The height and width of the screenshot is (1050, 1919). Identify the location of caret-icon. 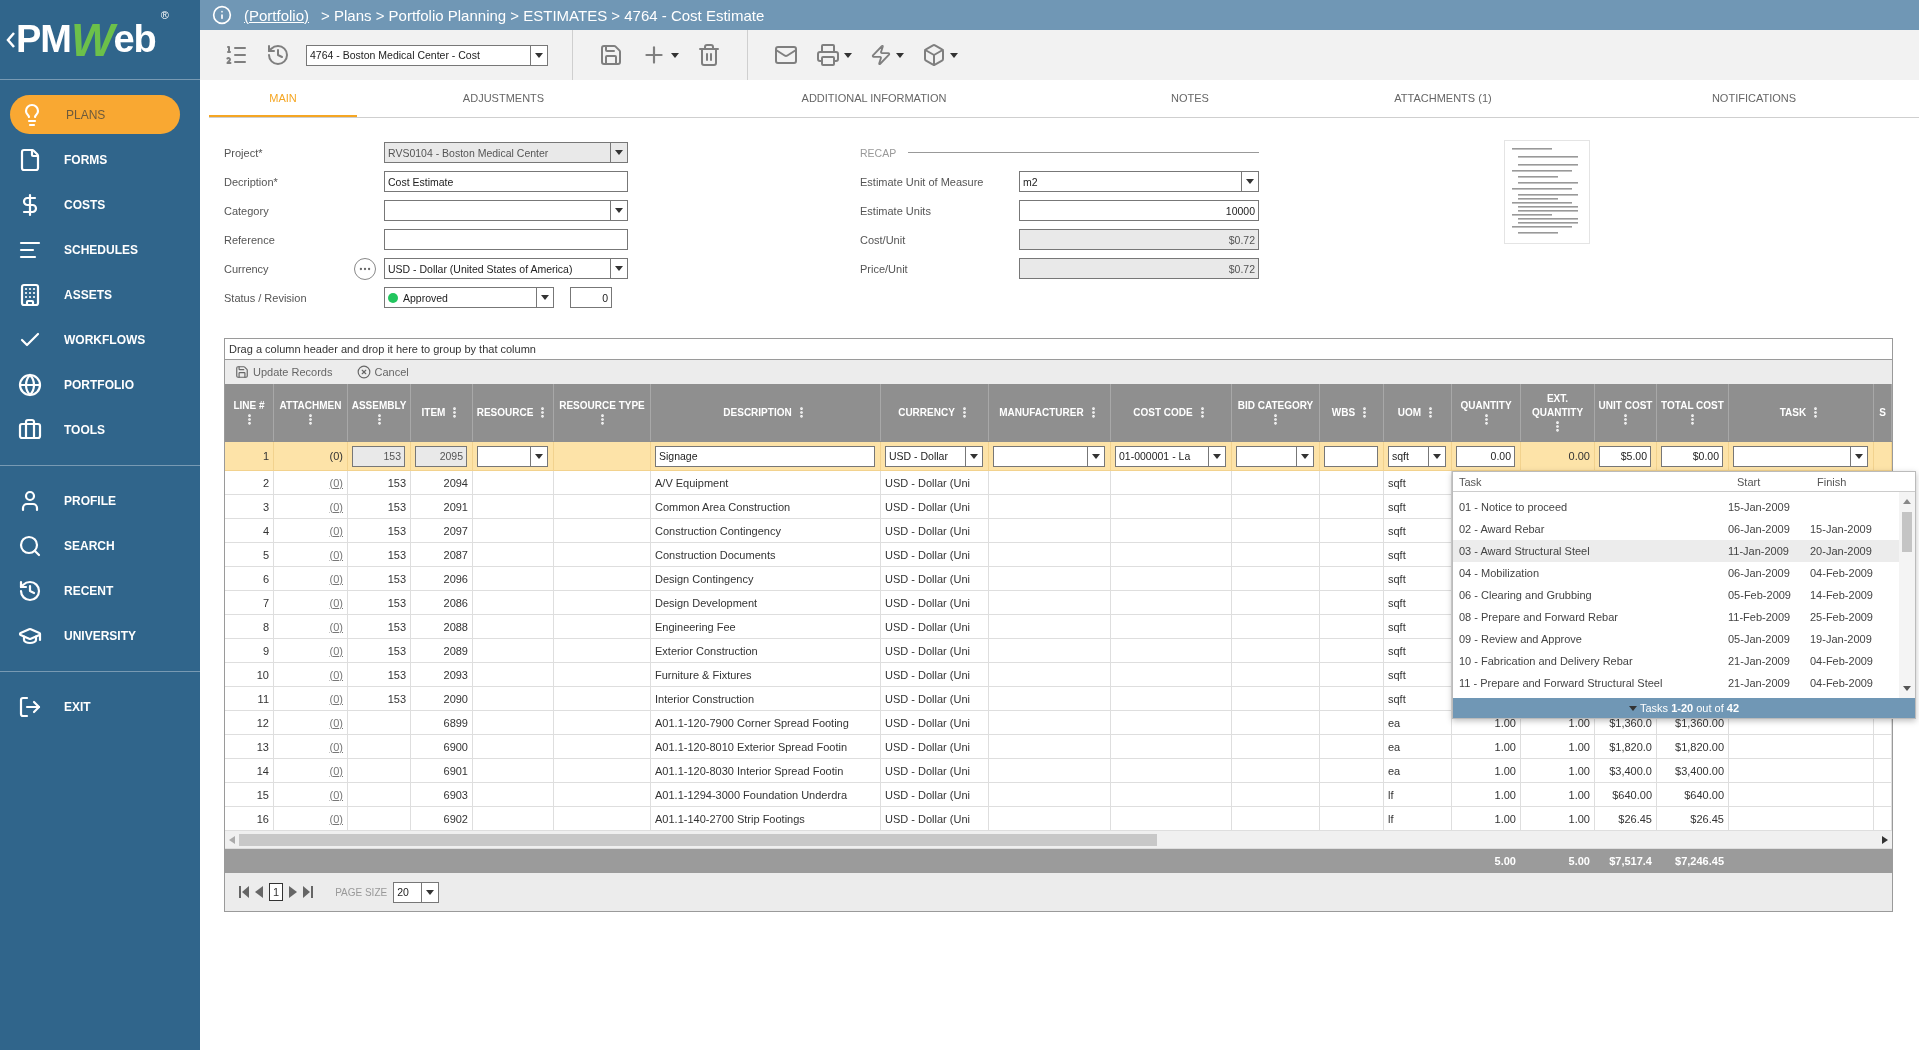
(900, 55).